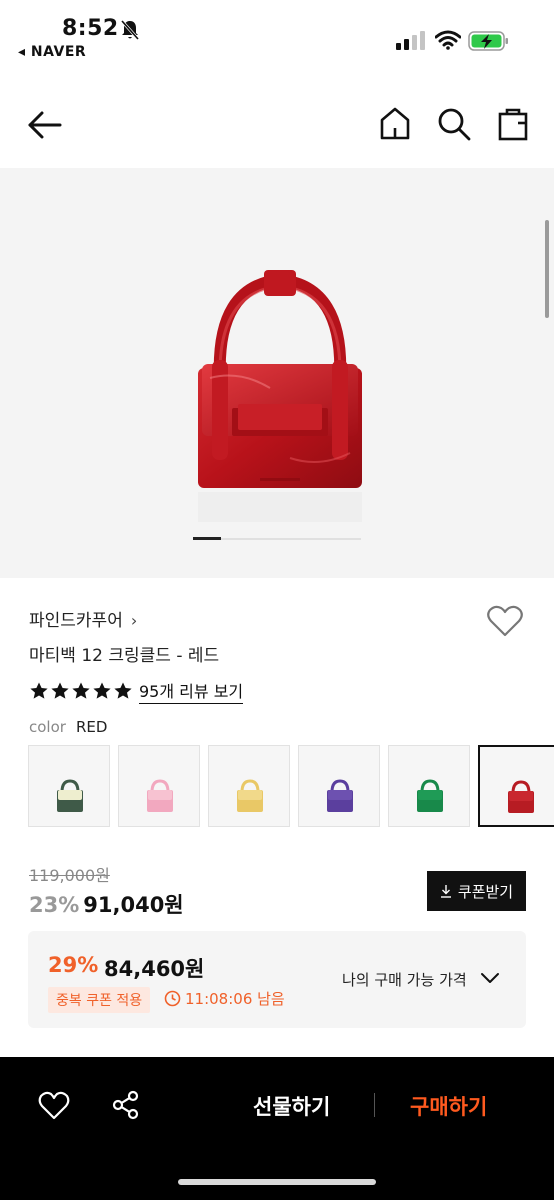 Image resolution: width=554 pixels, height=1200 pixels. What do you see at coordinates (291, 1106) in the screenshot?
I see `gift-button: 선물하기` at bounding box center [291, 1106].